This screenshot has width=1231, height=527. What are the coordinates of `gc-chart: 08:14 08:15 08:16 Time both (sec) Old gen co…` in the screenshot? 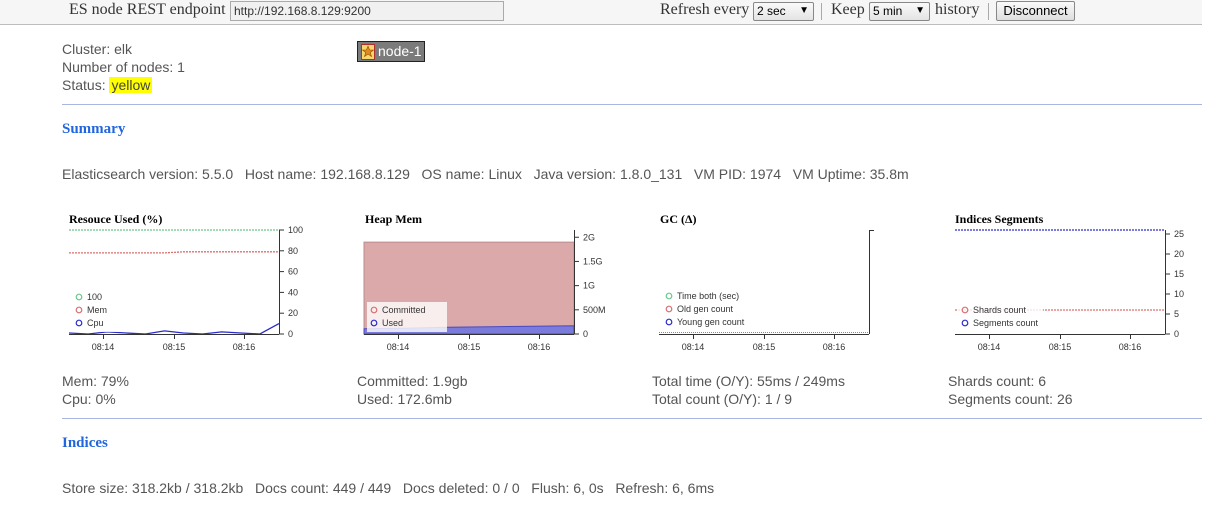 It's located at (766, 291).